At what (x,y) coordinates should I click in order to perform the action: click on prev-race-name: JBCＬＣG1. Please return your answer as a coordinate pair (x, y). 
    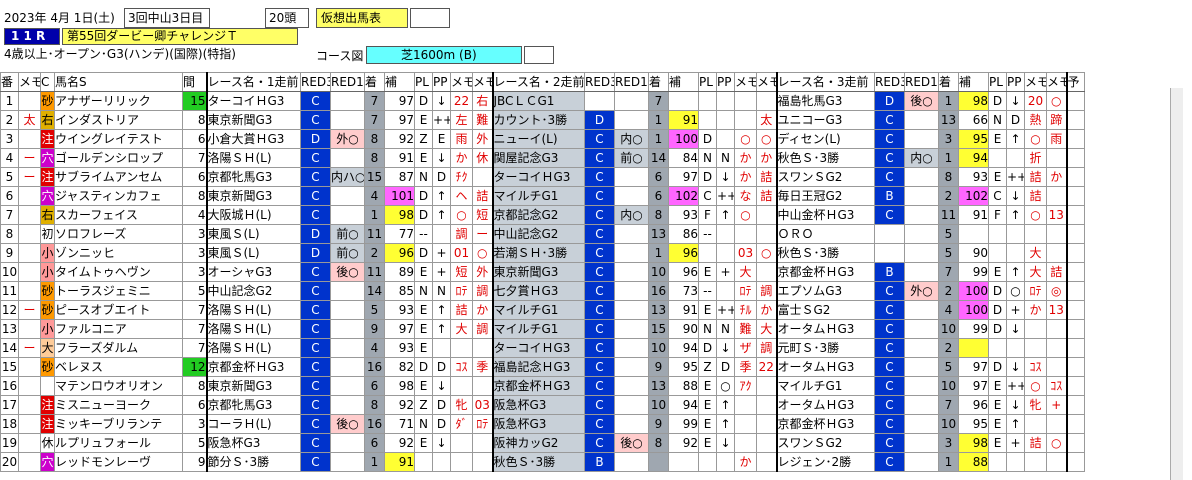
    Looking at the image, I should click on (538, 101).